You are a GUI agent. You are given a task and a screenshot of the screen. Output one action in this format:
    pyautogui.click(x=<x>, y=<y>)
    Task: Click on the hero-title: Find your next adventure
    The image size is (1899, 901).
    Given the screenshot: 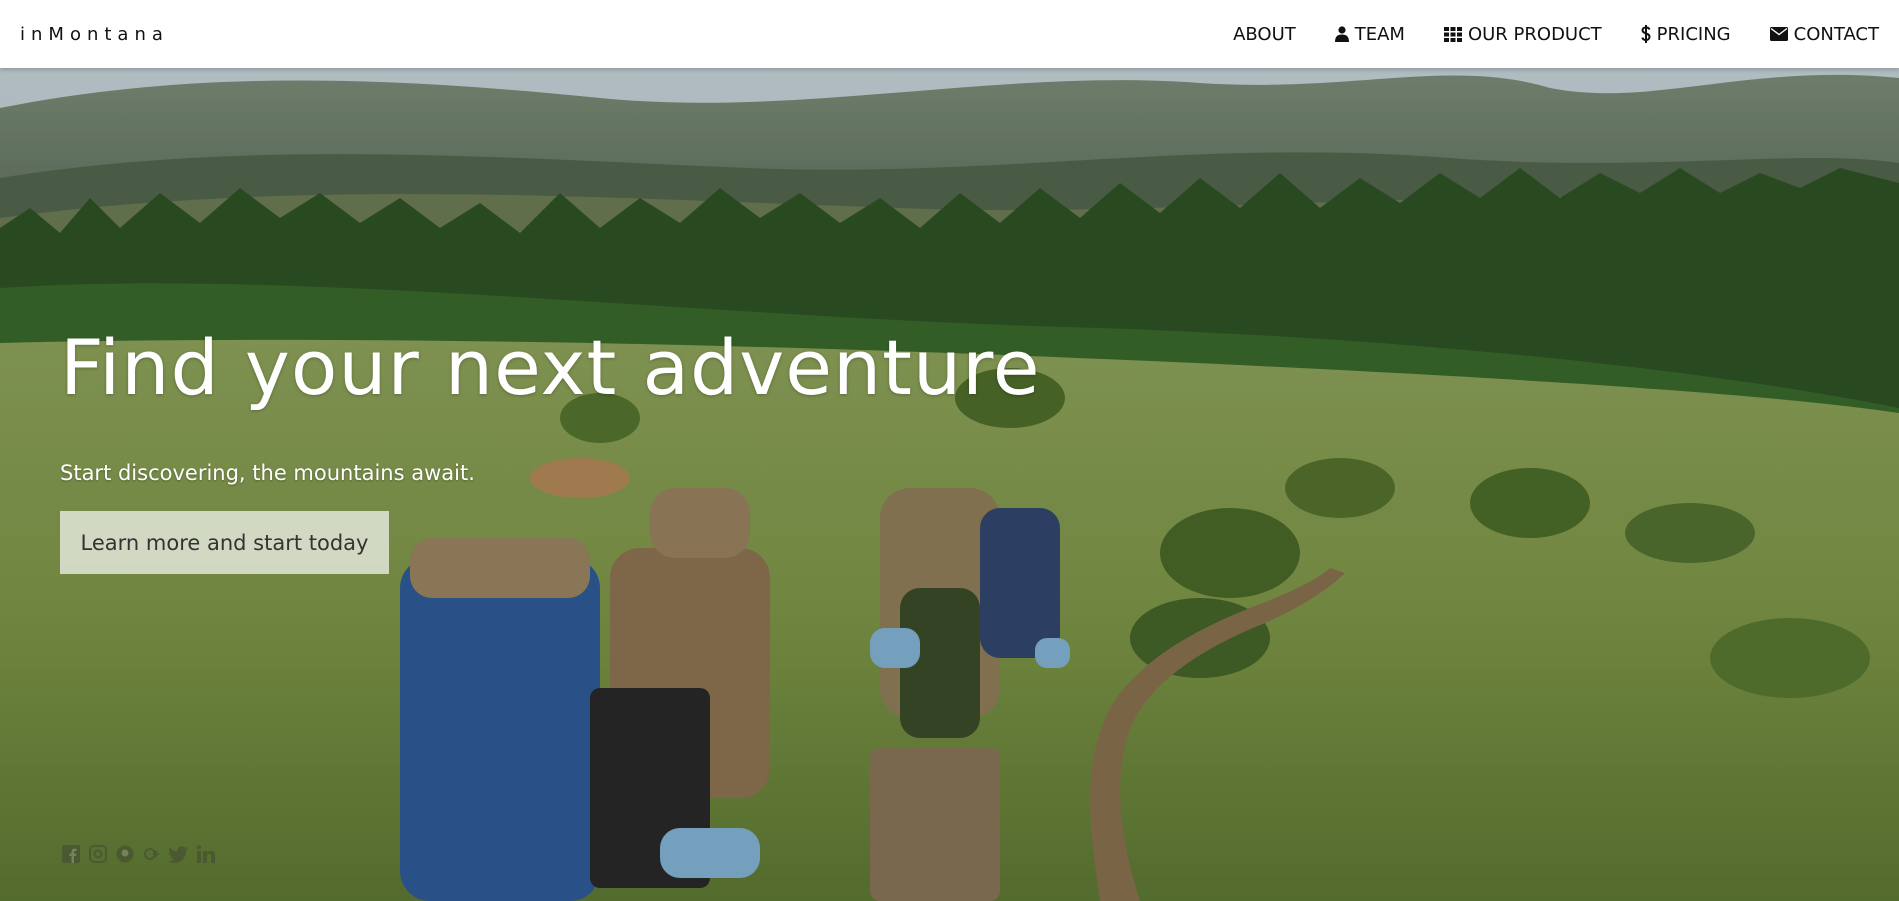 What is the action you would take?
    pyautogui.click(x=550, y=367)
    